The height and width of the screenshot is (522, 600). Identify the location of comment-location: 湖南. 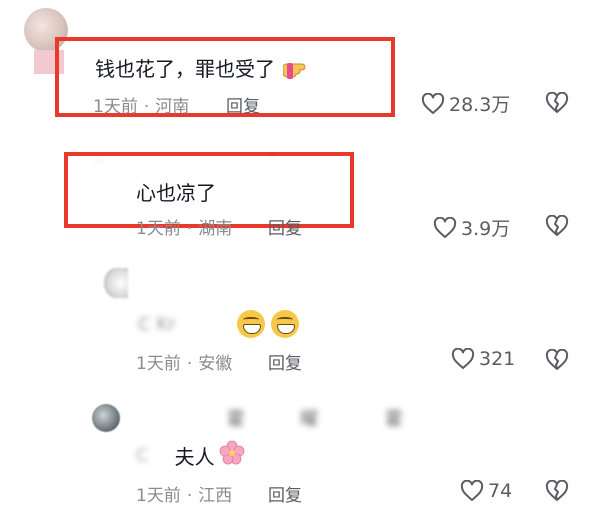
(215, 229).